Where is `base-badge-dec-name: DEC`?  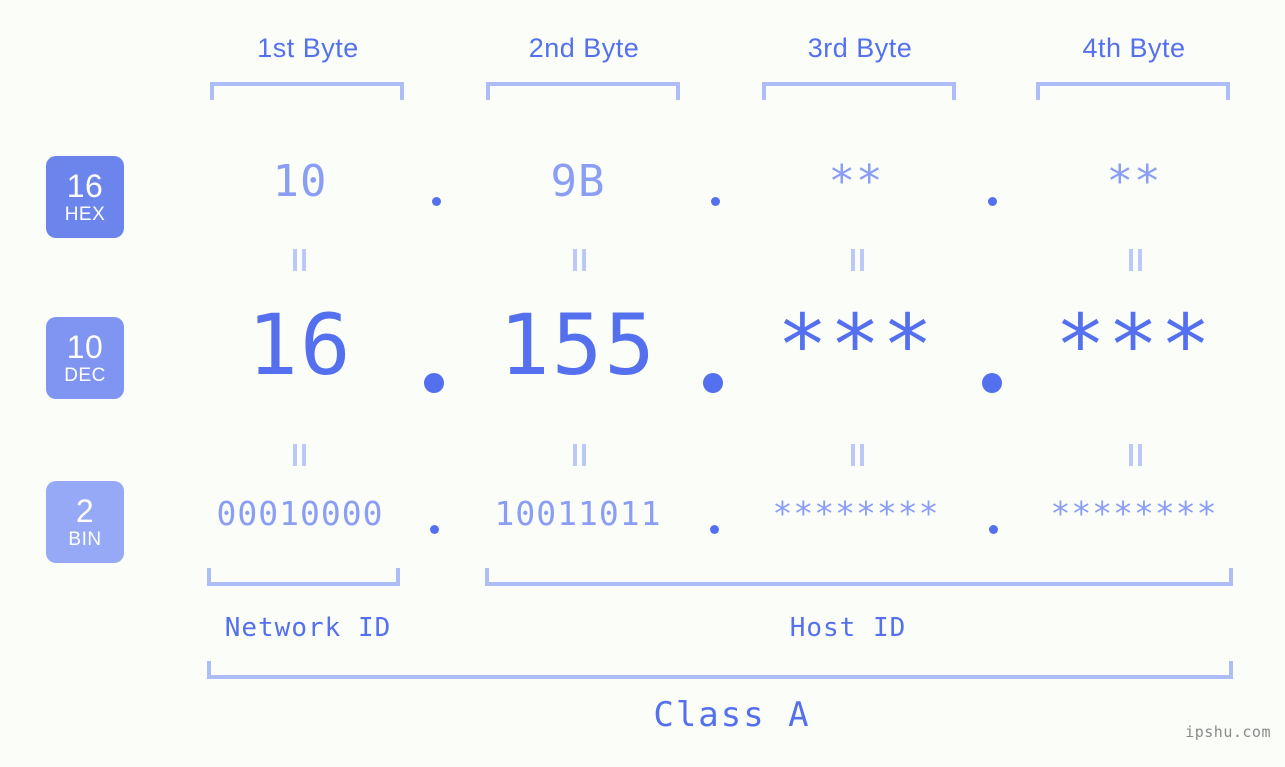
base-badge-dec-name: DEC is located at coordinates (85, 375).